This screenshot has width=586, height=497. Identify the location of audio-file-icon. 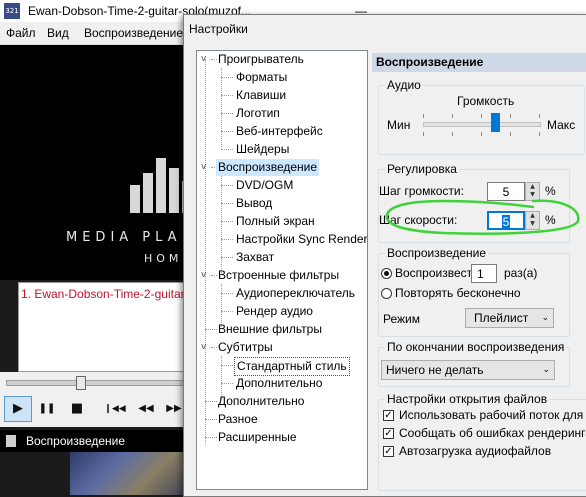
(11, 441).